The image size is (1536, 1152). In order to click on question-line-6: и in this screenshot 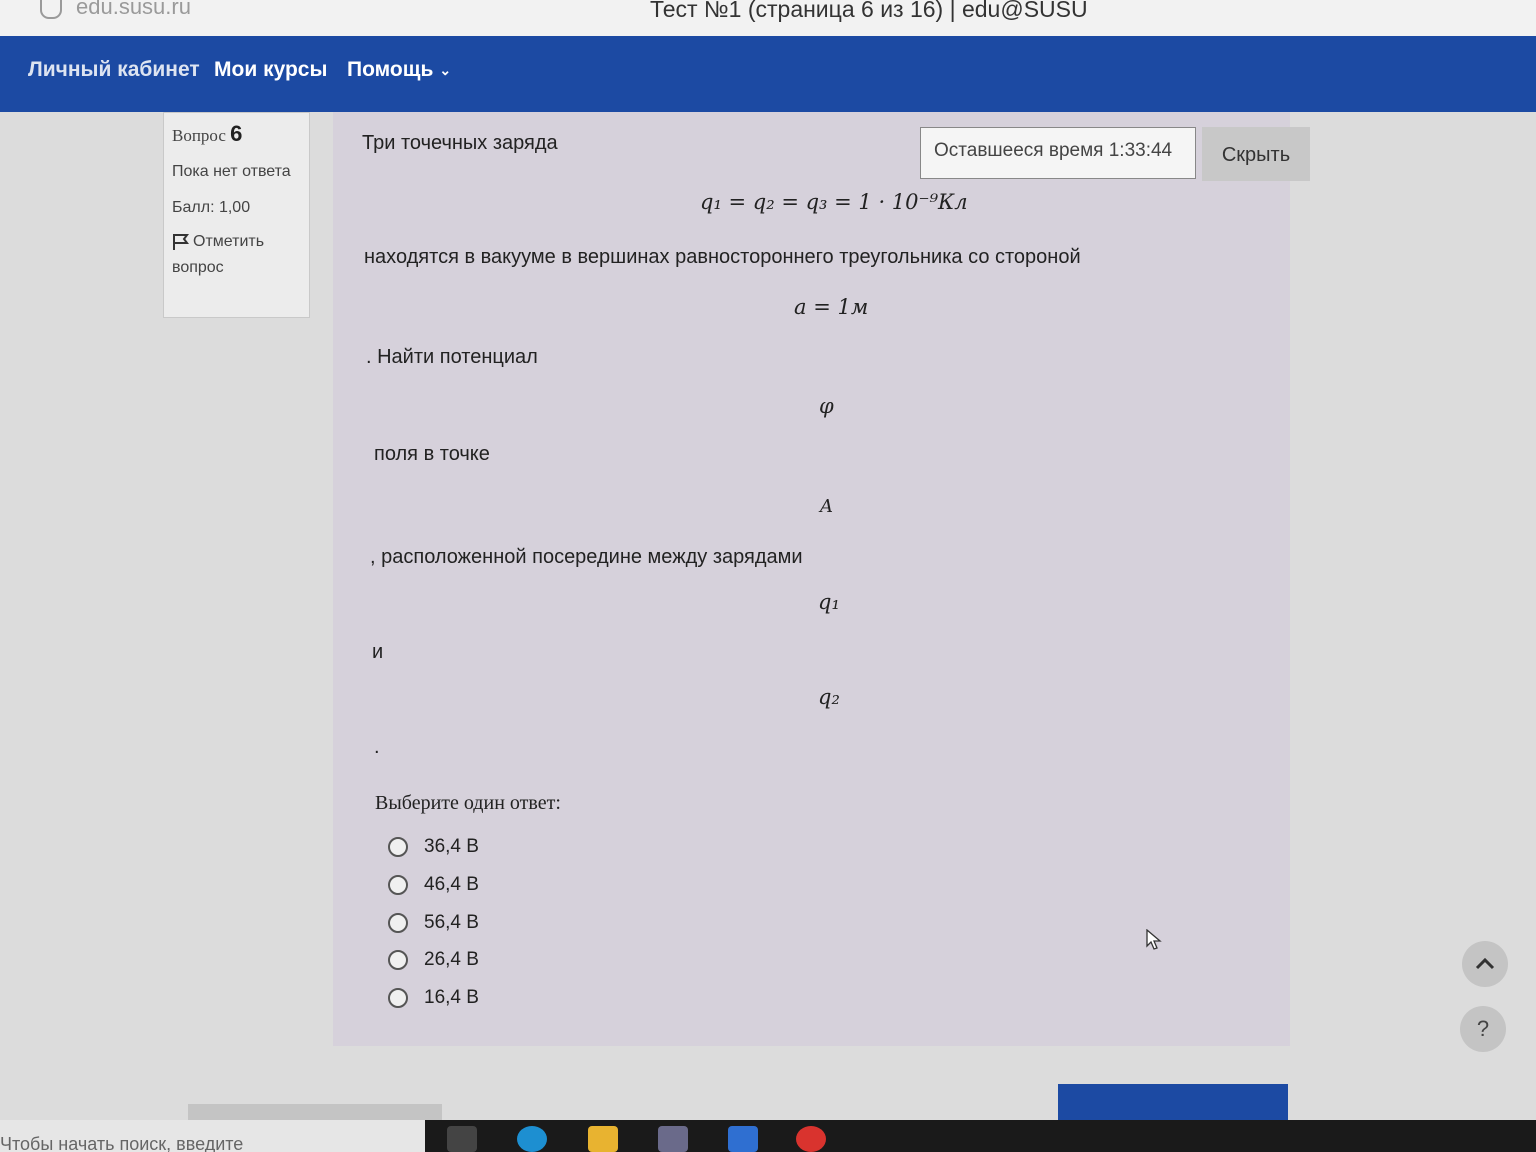, I will do `click(378, 652)`.